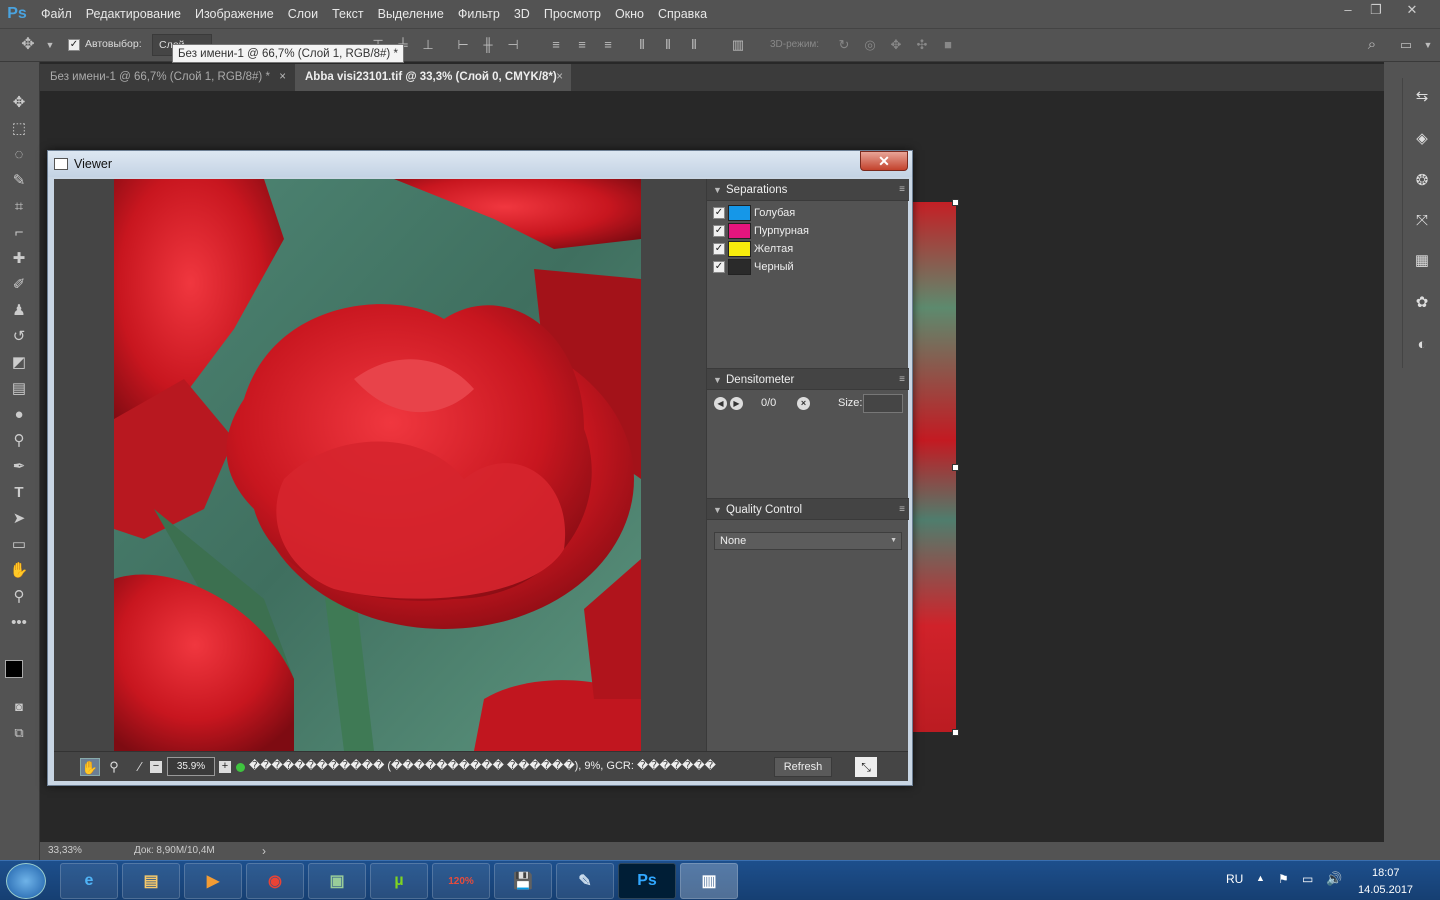 The image size is (1440, 900). I want to click on menu-file: Файл, so click(56, 14).